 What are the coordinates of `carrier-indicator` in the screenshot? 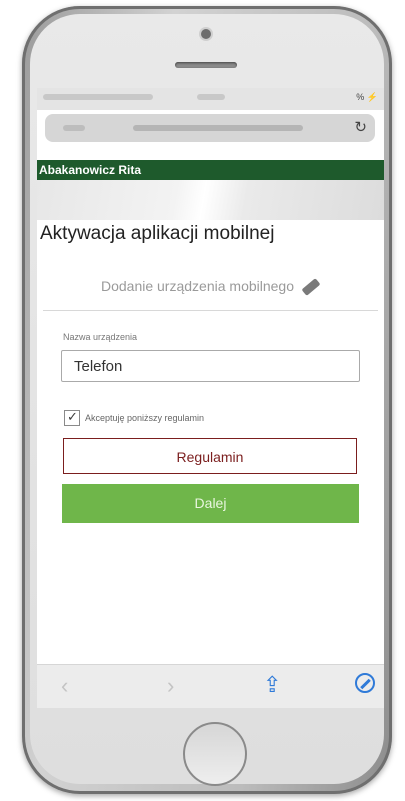 It's located at (98, 97).